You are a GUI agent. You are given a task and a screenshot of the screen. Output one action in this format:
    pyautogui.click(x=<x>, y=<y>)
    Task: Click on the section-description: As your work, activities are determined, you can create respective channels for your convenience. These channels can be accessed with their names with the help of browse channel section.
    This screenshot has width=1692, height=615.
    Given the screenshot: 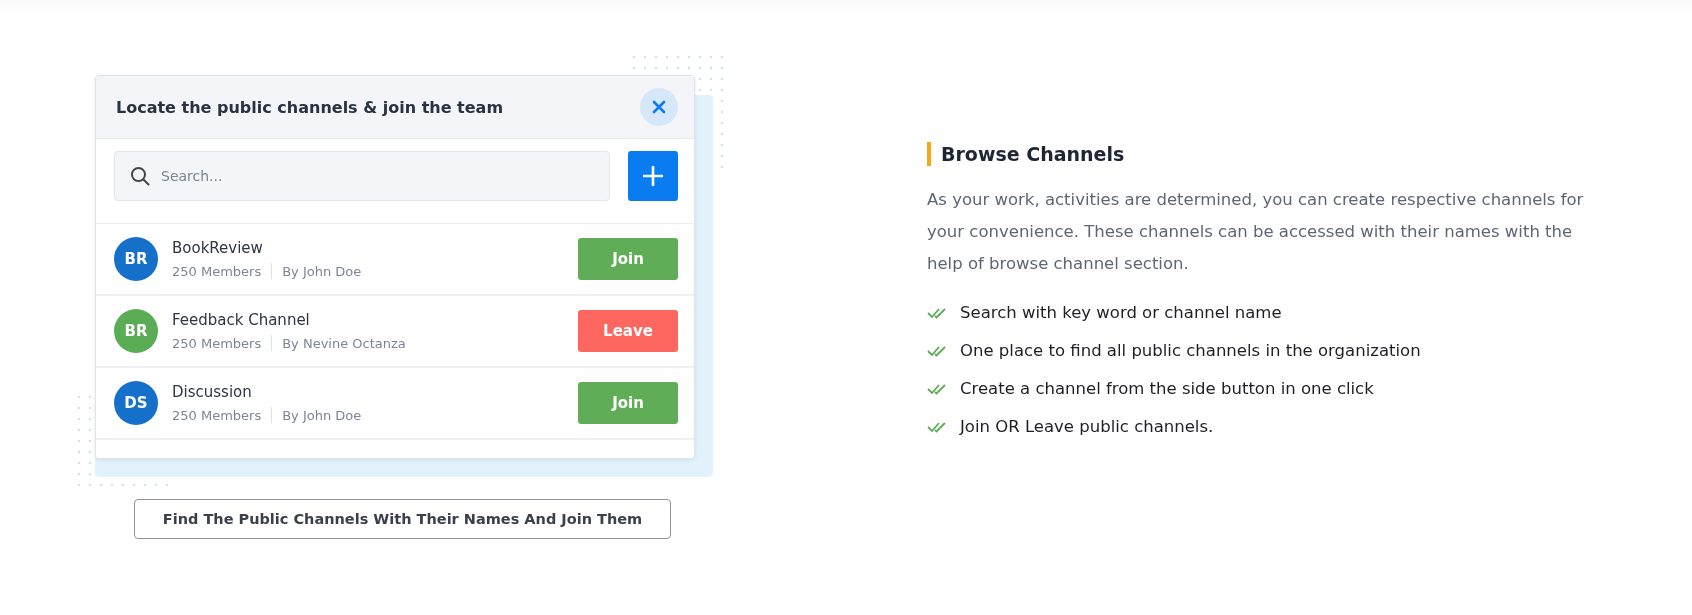 What is the action you would take?
    pyautogui.click(x=1256, y=232)
    